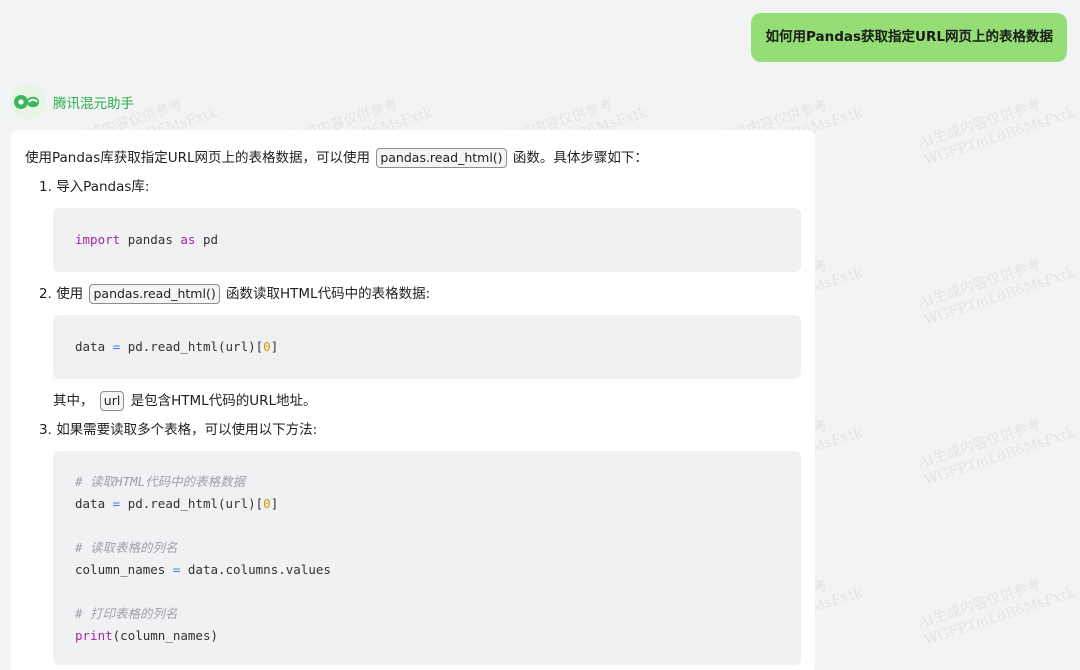  I want to click on intro-text-before: 使用Pandas库获取指定URL网页上的表格数据，可以使用, so click(198, 158).